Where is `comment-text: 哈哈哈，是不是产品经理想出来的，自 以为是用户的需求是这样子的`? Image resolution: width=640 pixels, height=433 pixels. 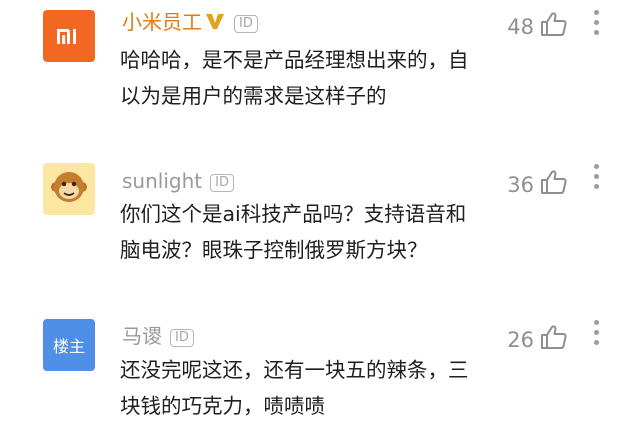 comment-text: 哈哈哈，是不是产品经理想出来的，自 以为是用户的需求是这样子的 is located at coordinates (294, 78).